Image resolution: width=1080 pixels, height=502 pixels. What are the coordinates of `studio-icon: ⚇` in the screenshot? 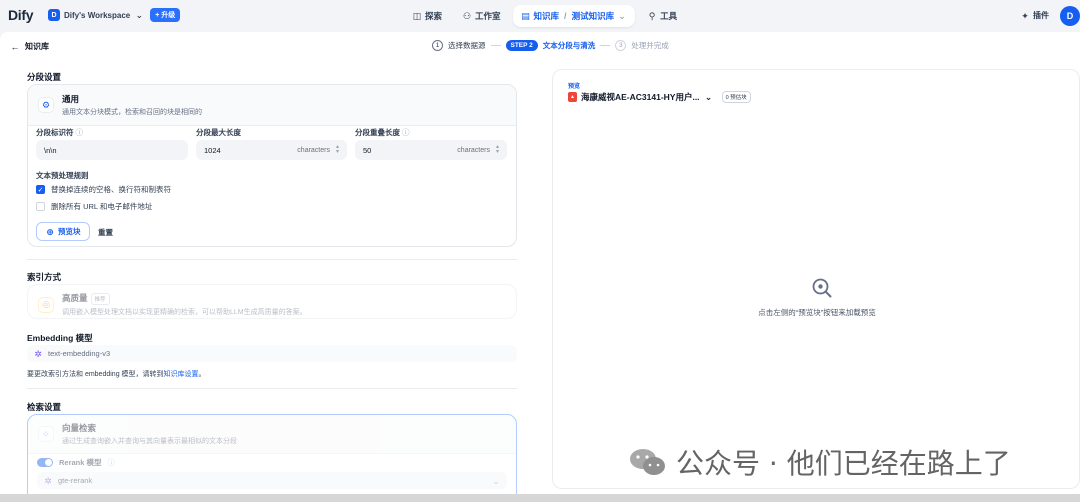 It's located at (467, 16).